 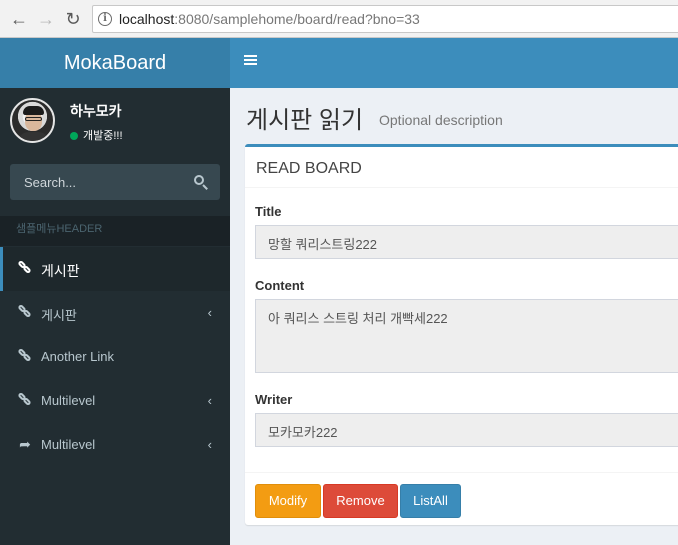 What do you see at coordinates (309, 168) in the screenshot?
I see `box-title: READ BOARD` at bounding box center [309, 168].